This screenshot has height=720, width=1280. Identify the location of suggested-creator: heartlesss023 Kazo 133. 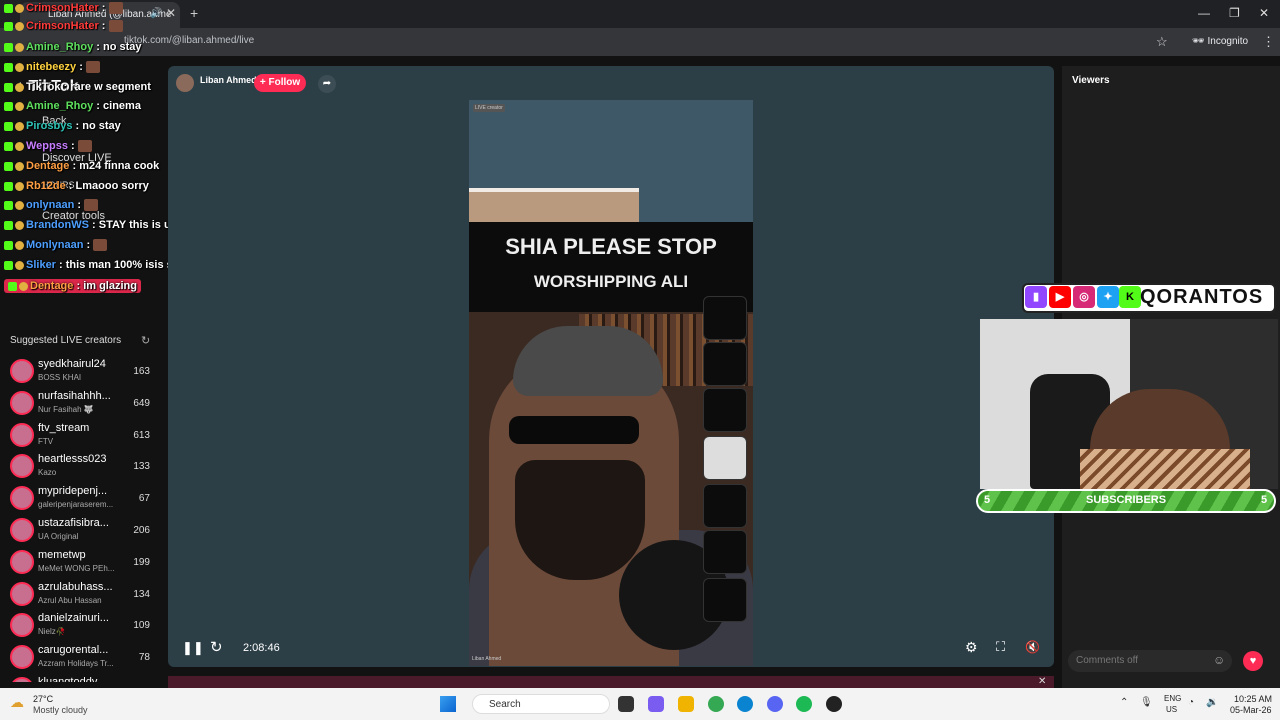
(83, 467).